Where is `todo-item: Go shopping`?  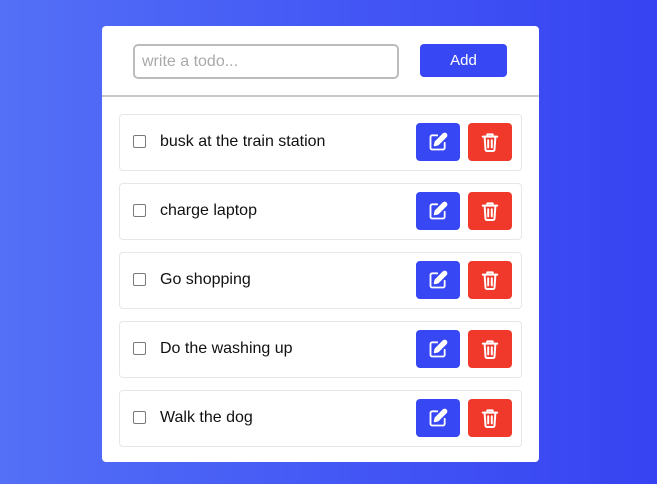 todo-item: Go shopping is located at coordinates (320, 280).